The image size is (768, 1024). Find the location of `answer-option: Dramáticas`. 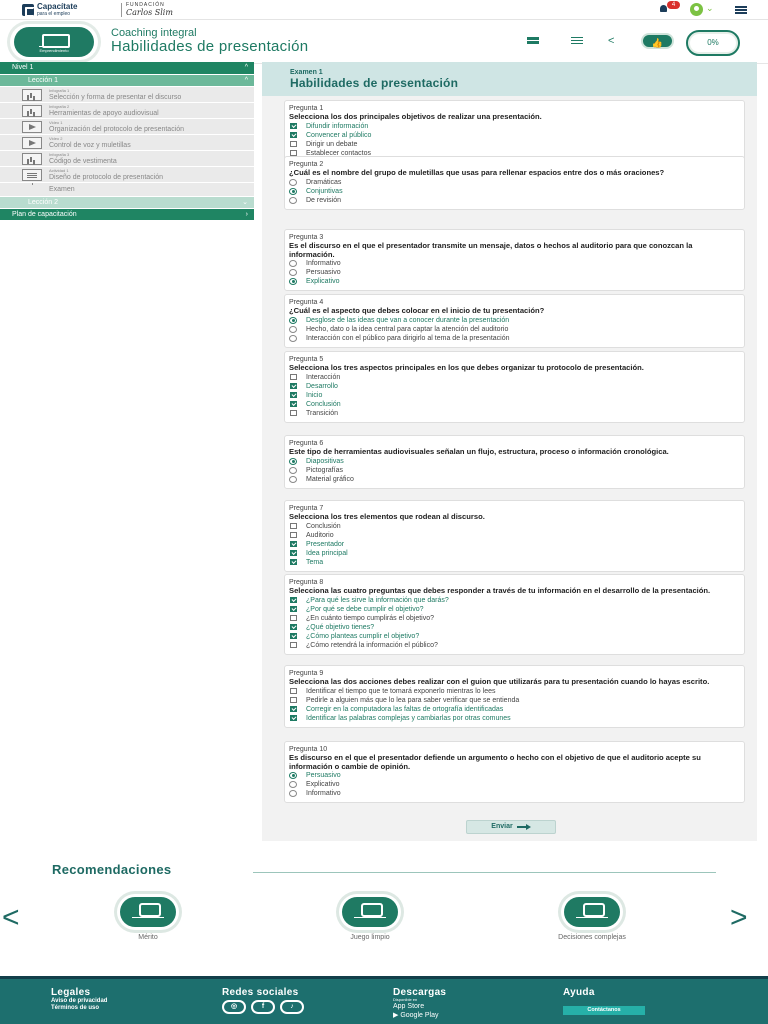

answer-option: Dramáticas is located at coordinates (516, 182).